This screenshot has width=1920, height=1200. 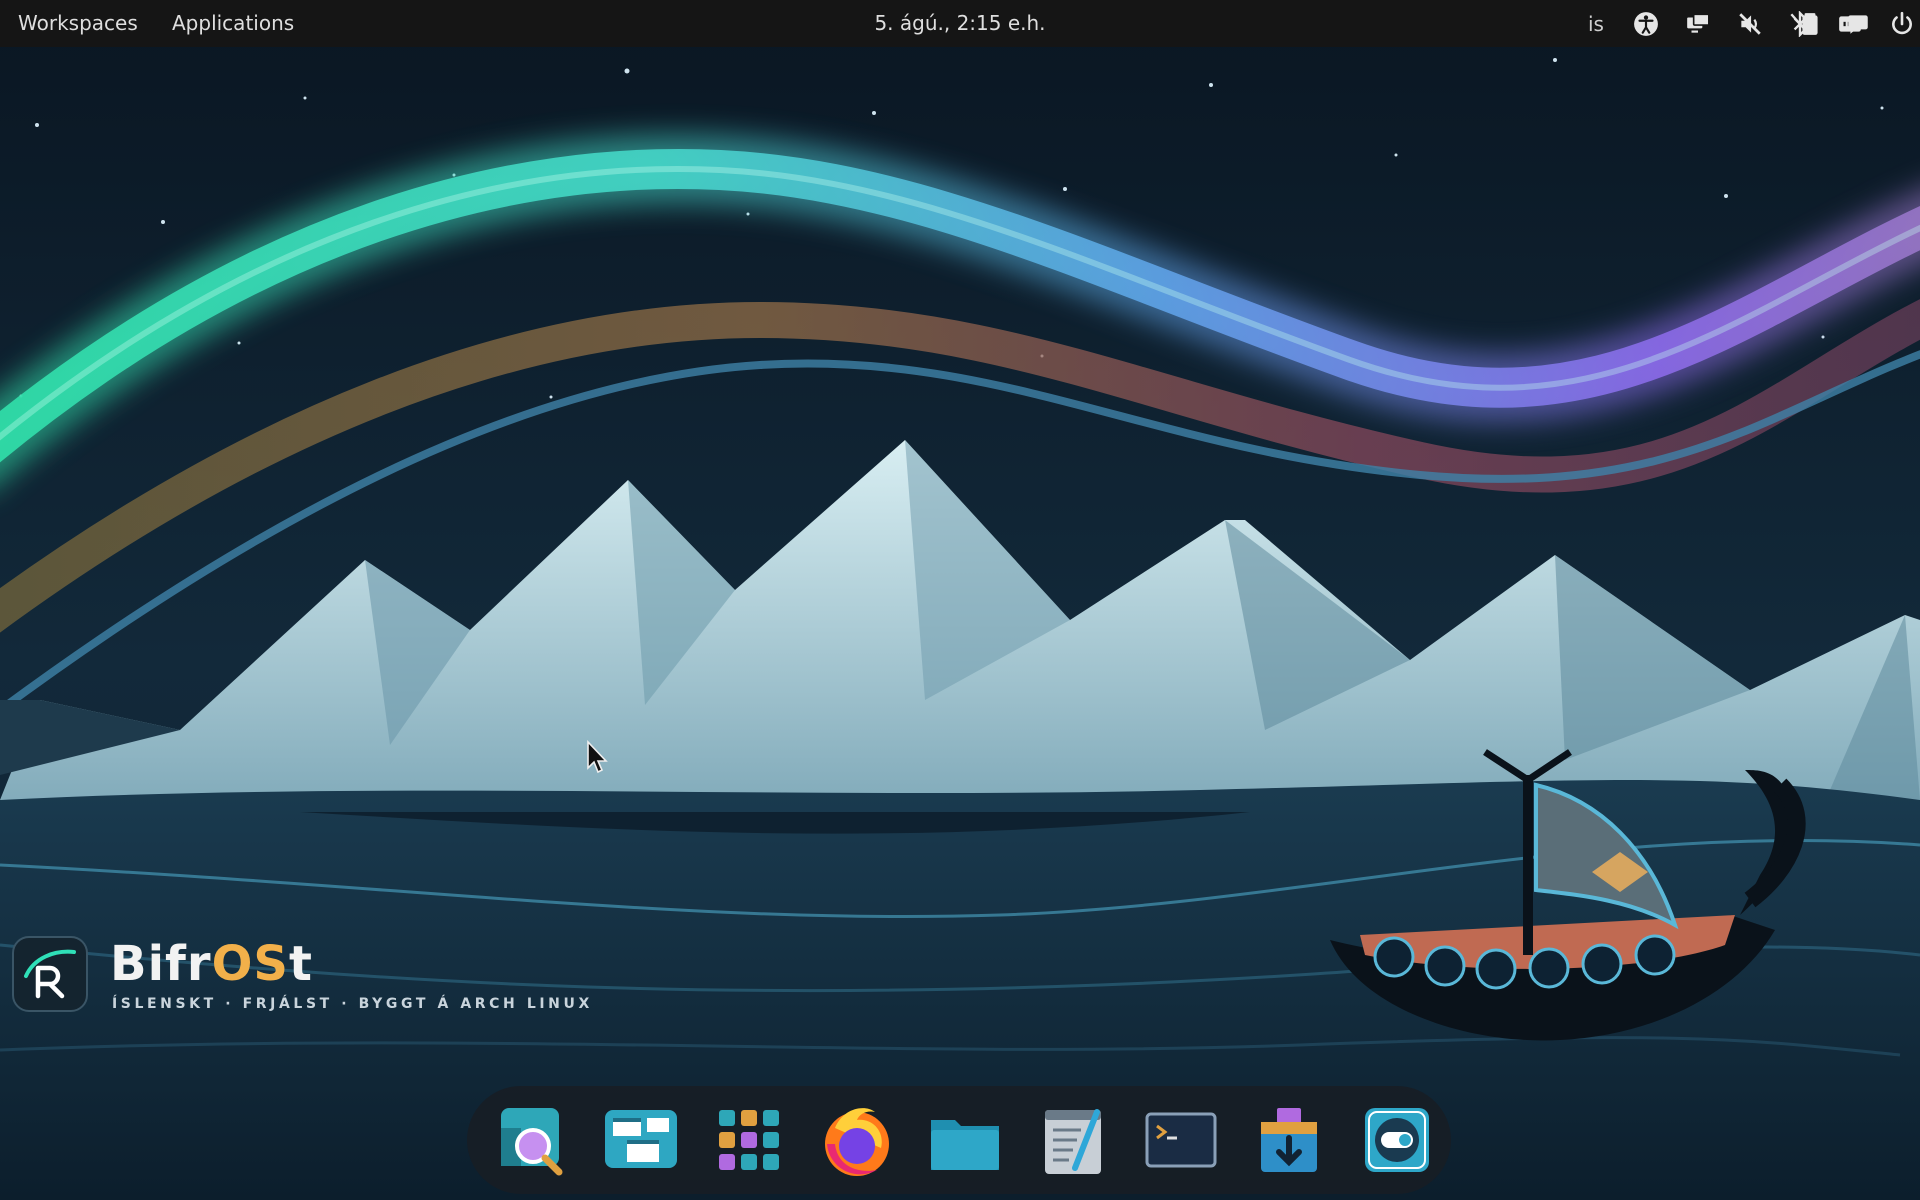 I want to click on distro-name-highlight: OS, so click(x=250, y=964).